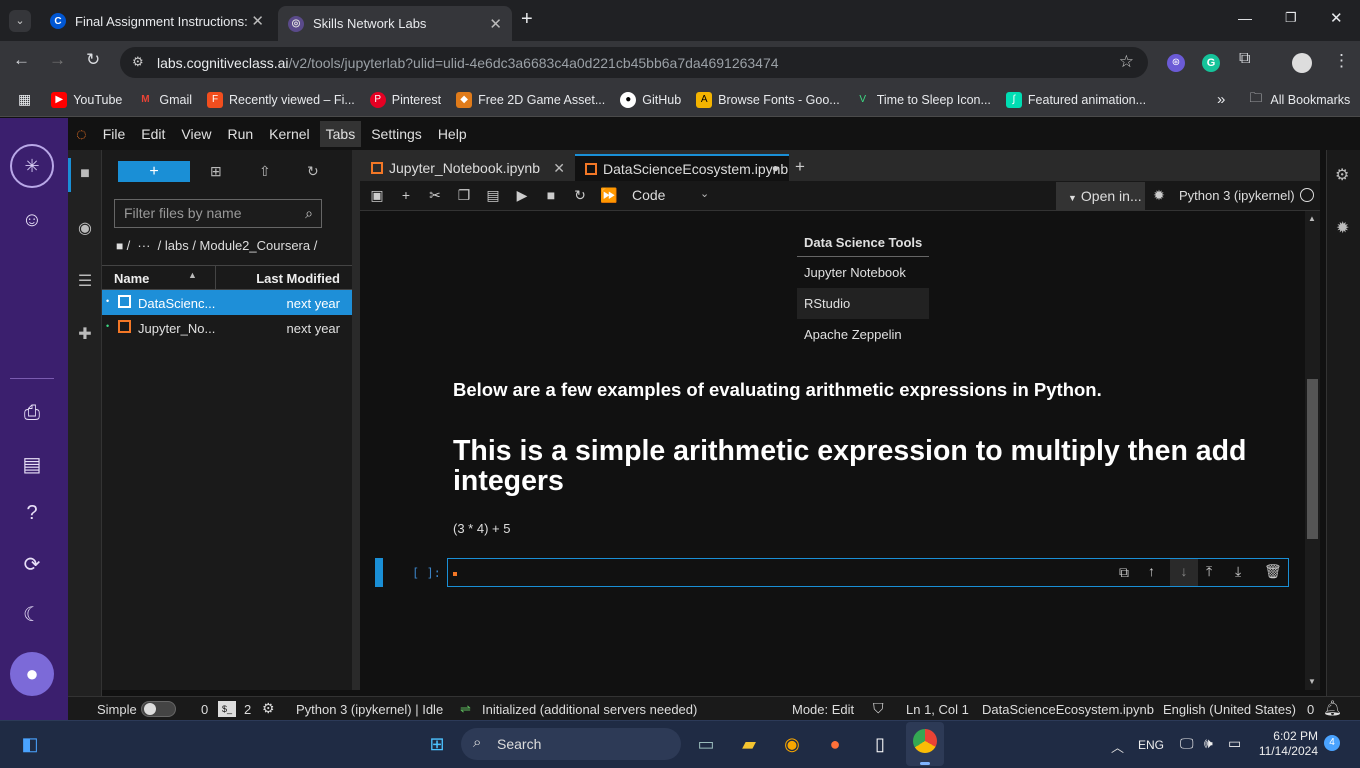 The height and width of the screenshot is (768, 1360). What do you see at coordinates (435, 195) in the screenshot?
I see `cut-icon: ✂` at bounding box center [435, 195].